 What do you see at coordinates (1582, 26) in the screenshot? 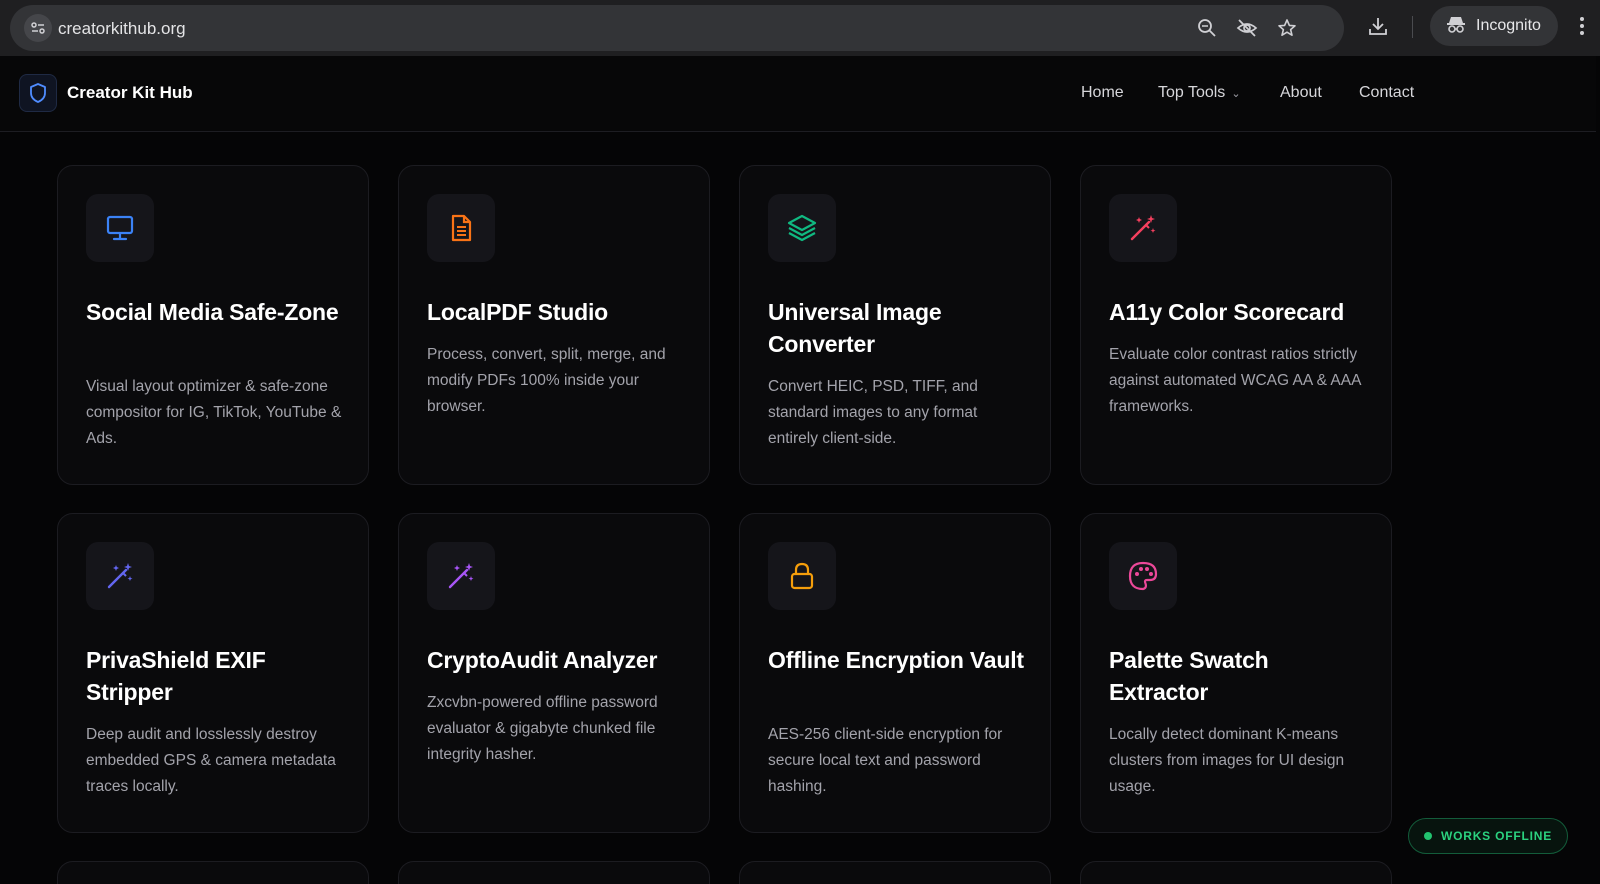
I see `more-vert-icon` at bounding box center [1582, 26].